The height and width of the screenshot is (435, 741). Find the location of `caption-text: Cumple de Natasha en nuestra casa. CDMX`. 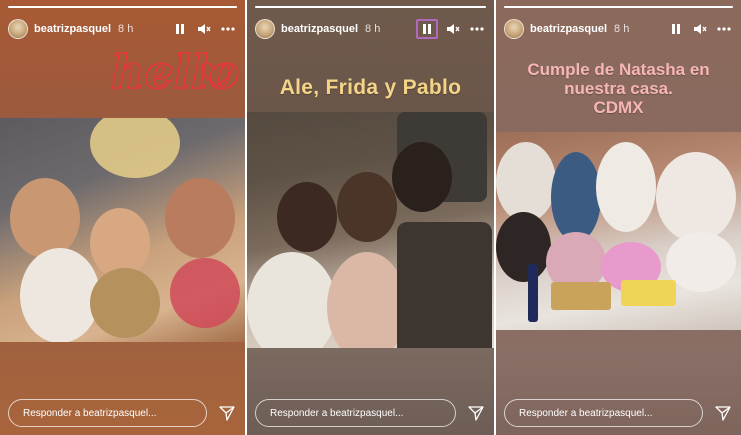

caption-text: Cumple de Natasha en nuestra casa. CDMX is located at coordinates (618, 88).